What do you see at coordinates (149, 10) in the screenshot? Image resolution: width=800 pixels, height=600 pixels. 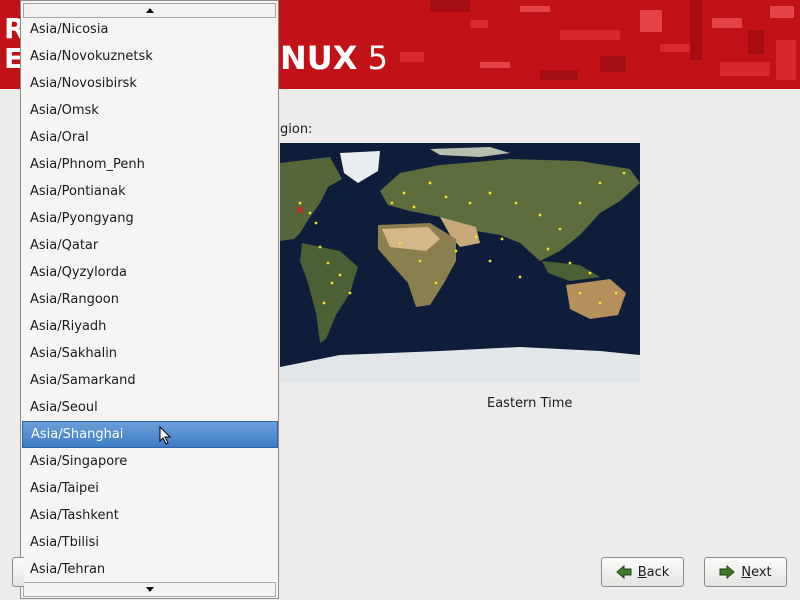 I see `triangle-up-icon` at bounding box center [149, 10].